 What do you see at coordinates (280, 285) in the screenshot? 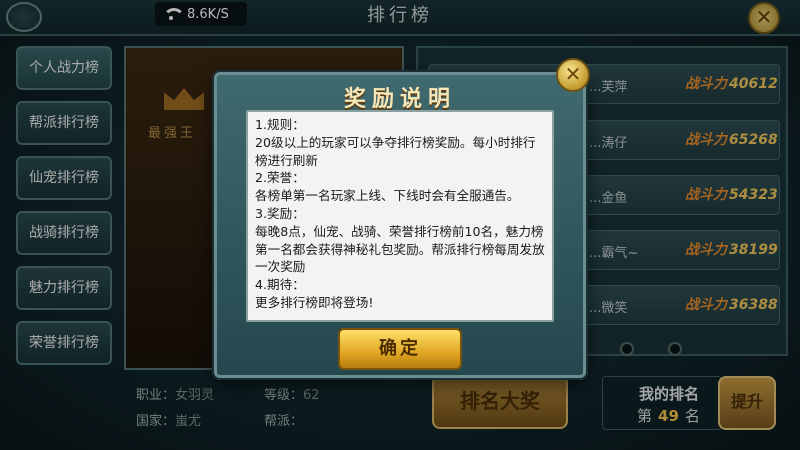
I see `expect-heading: 4.期待：` at bounding box center [280, 285].